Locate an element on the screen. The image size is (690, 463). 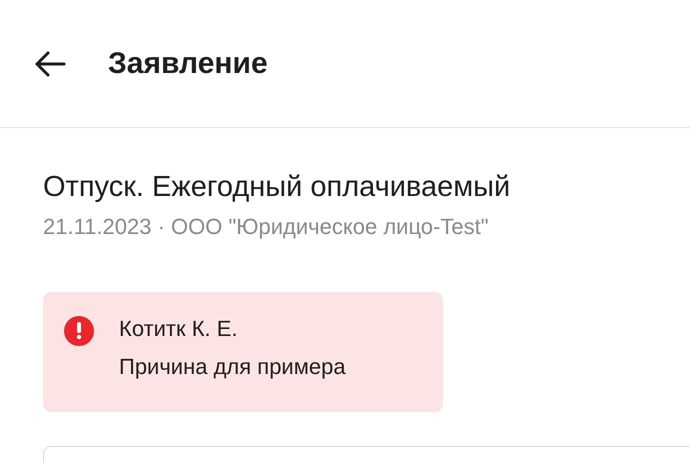
back-arrow-icon is located at coordinates (50, 63).